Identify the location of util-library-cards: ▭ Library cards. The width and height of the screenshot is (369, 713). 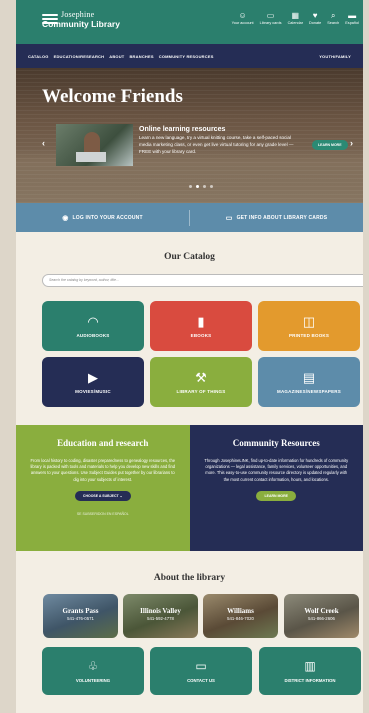
(271, 18).